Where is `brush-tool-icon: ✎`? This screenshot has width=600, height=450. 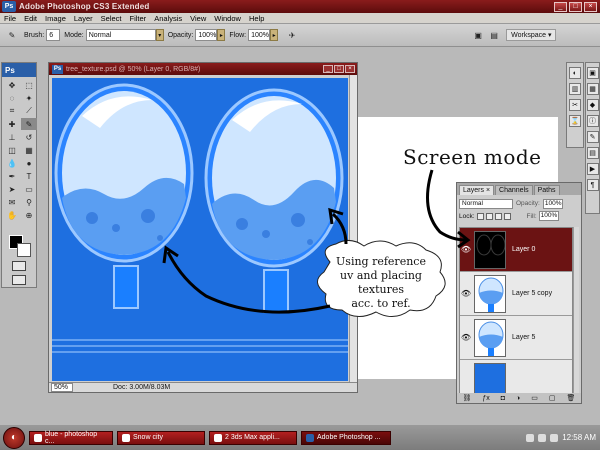 brush-tool-icon: ✎ is located at coordinates (29, 124).